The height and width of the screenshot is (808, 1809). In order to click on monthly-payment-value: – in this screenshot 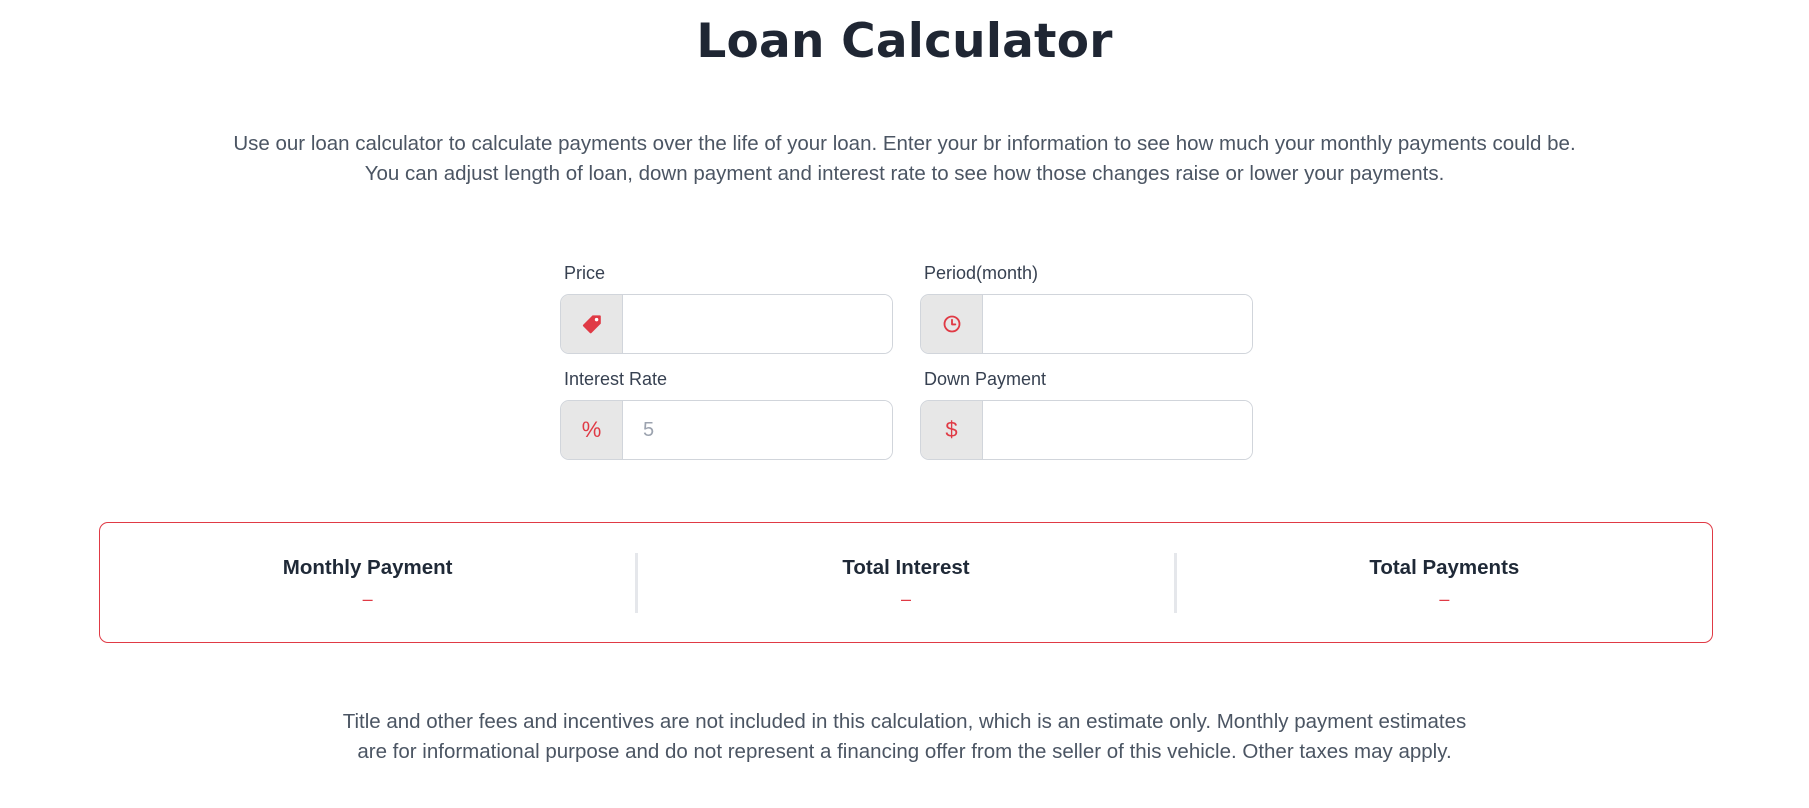, I will do `click(367, 598)`.